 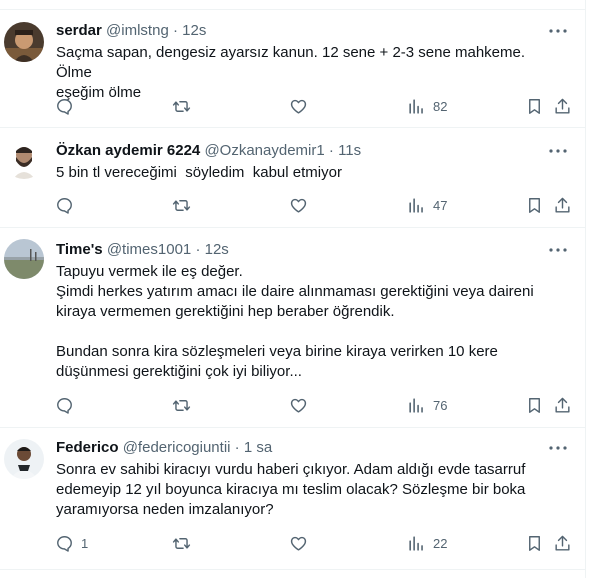 What do you see at coordinates (349, 150) in the screenshot?
I see `timestamp: 11s` at bounding box center [349, 150].